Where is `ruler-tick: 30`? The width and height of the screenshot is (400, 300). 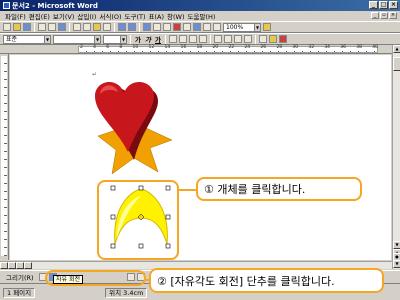 ruler-tick: 30 is located at coordinates (295, 47).